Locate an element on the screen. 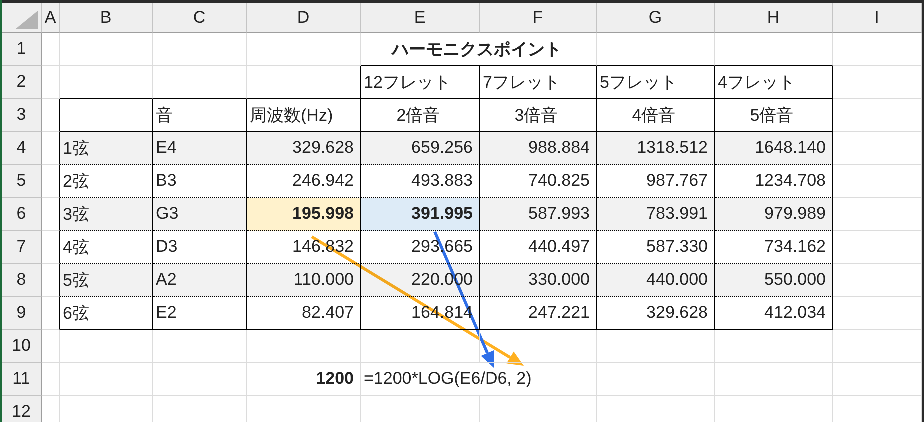 This screenshot has width=924, height=422. column-heading: 3倍音 is located at coordinates (538, 115).